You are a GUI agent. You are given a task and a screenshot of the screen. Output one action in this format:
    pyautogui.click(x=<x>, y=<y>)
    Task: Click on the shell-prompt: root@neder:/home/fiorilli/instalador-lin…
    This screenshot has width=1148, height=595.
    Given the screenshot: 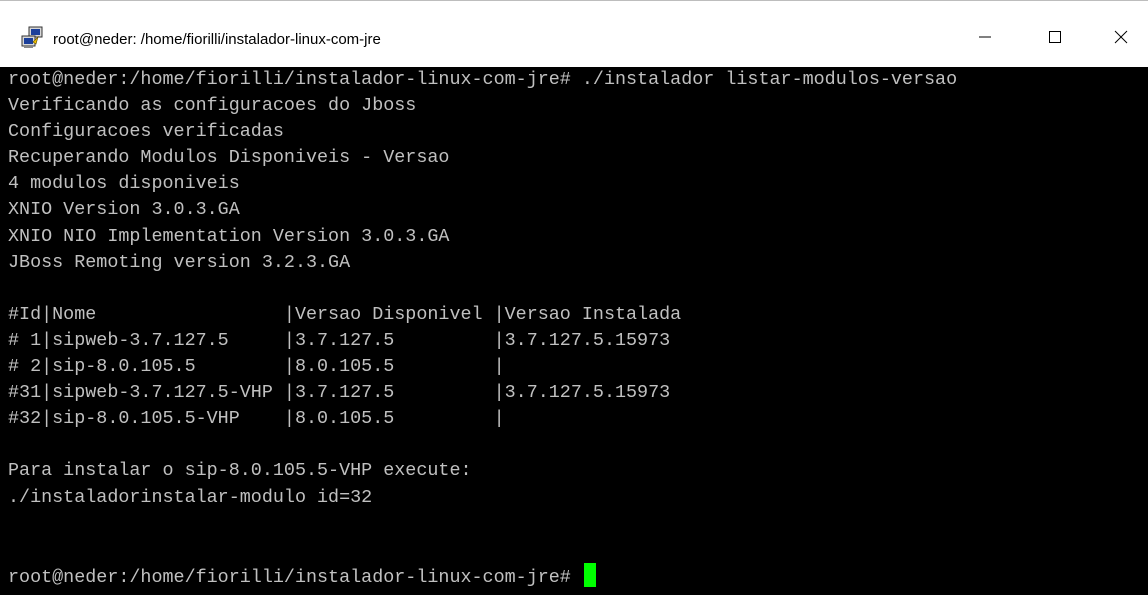 What is the action you would take?
    pyautogui.click(x=295, y=577)
    